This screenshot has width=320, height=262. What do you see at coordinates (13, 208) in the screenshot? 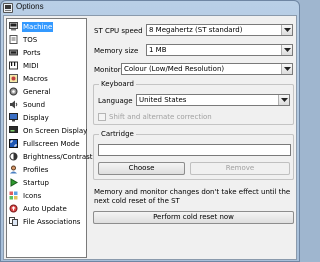
I see `auto-update-icon` at bounding box center [13, 208].